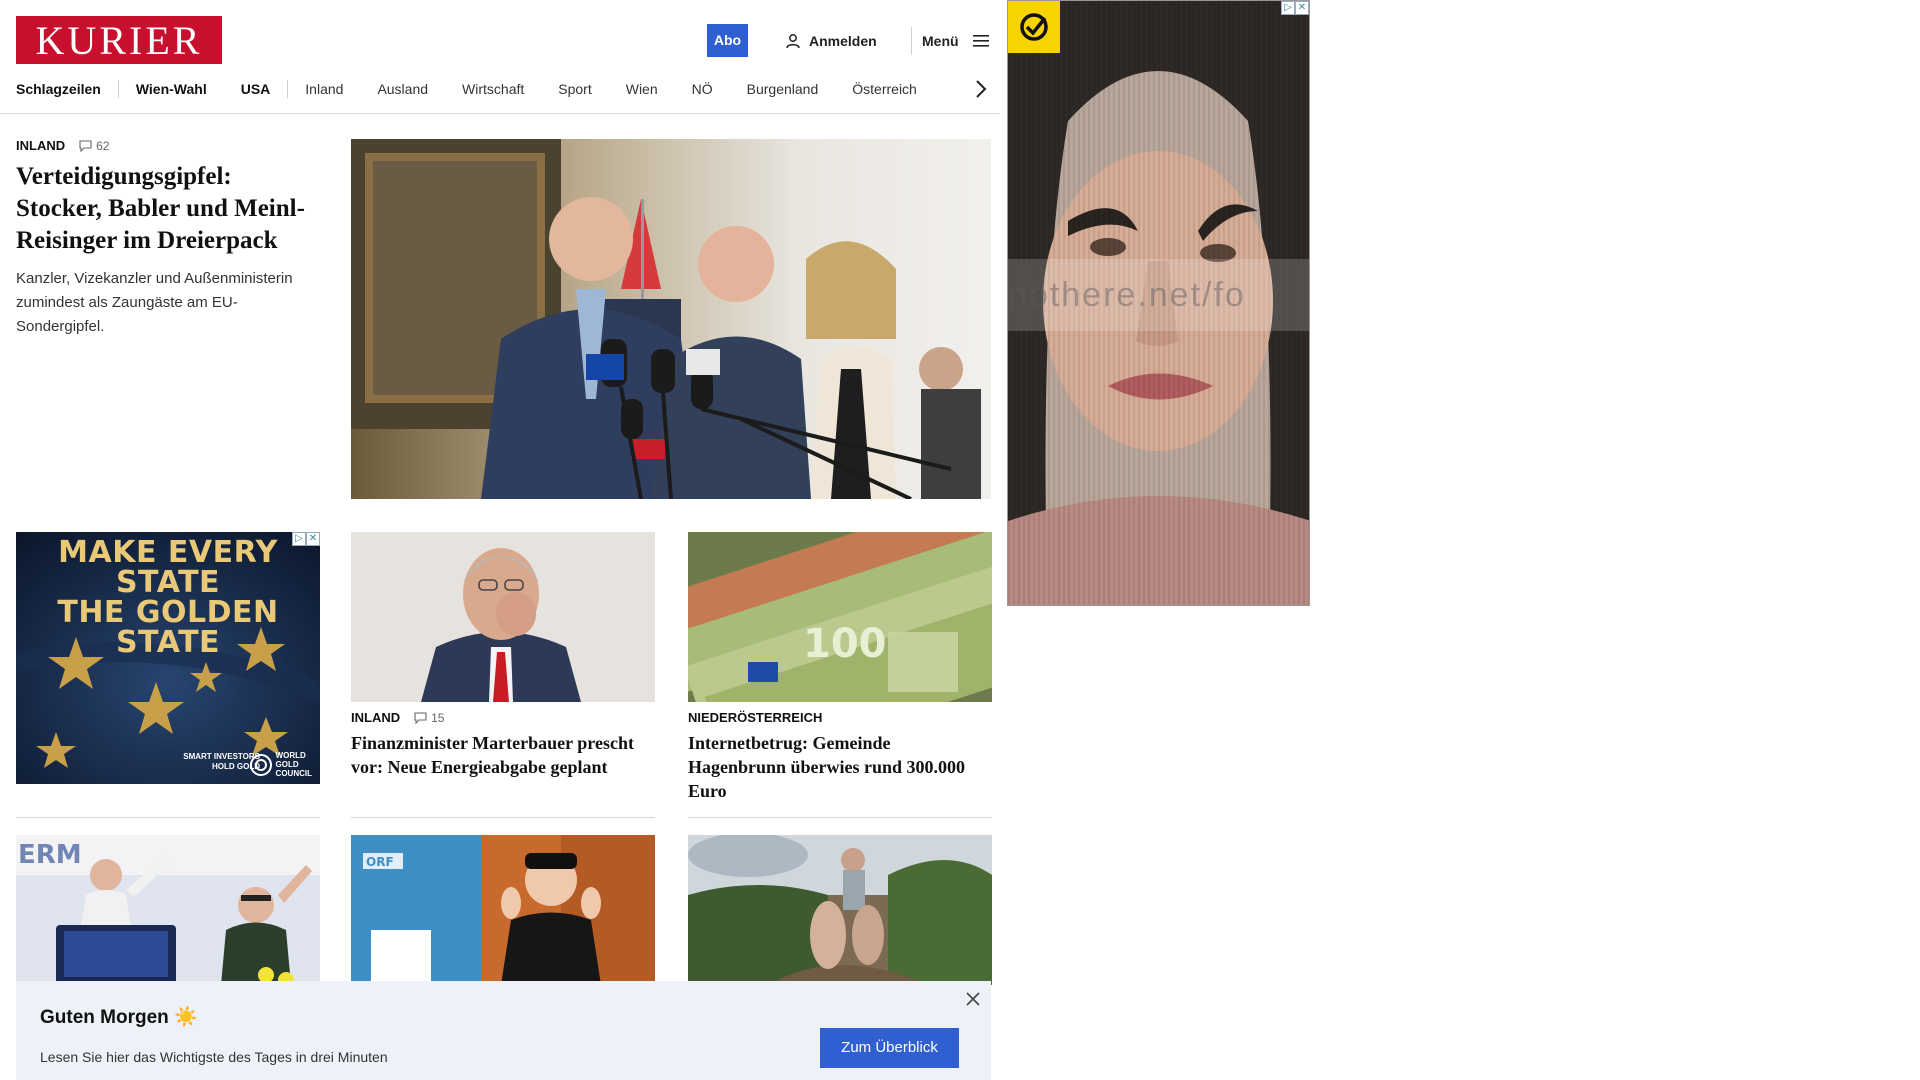  Describe the element at coordinates (166, 145) in the screenshot. I see `article-kicker: INLAND 62` at that location.